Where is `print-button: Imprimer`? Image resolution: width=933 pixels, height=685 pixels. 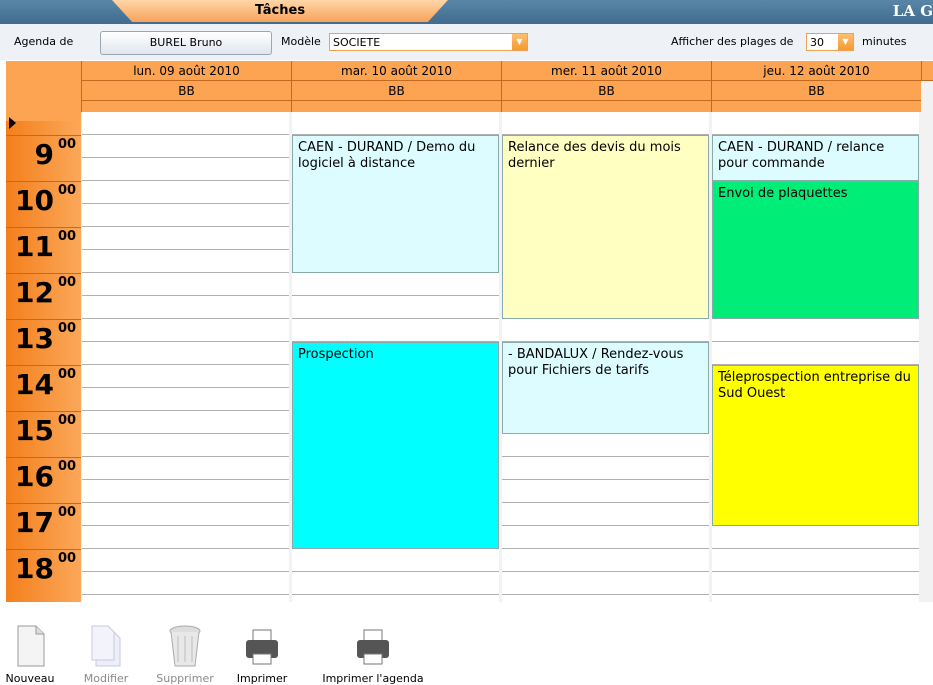
print-button: Imprimer is located at coordinates (262, 654).